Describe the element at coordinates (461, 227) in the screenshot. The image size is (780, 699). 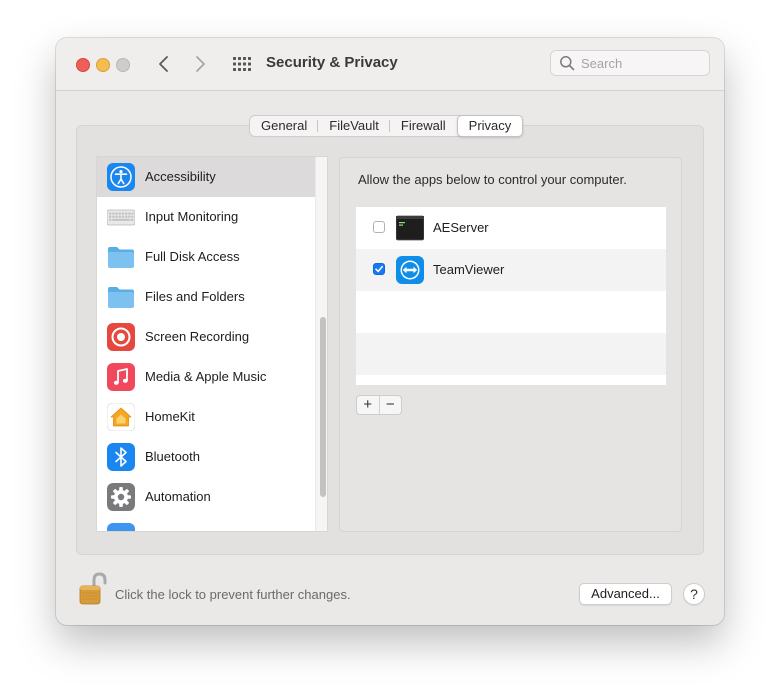
I see `app-name: AEServer` at that location.